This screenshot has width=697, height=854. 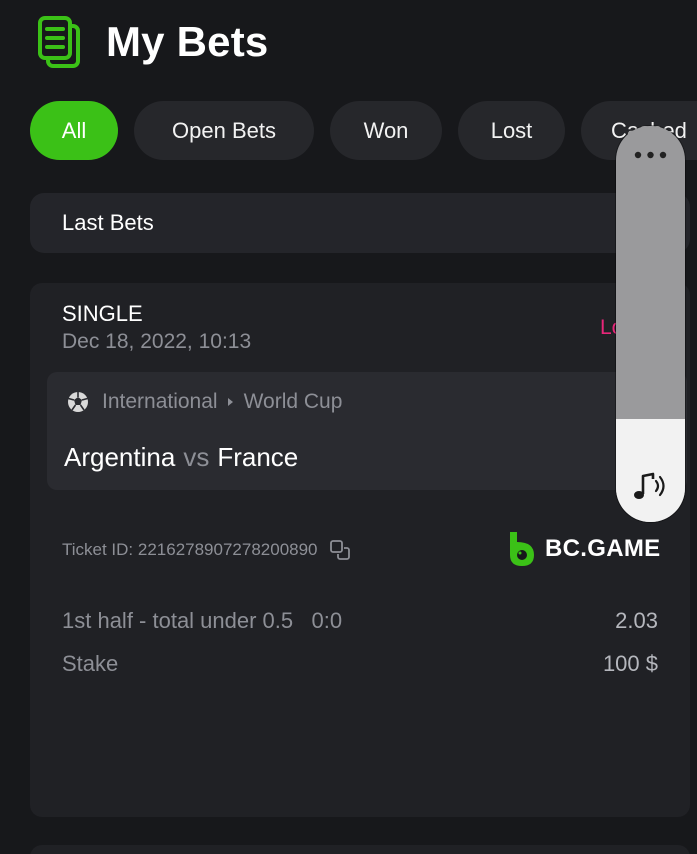 I want to click on music-volume-icon, so click(x=649, y=485).